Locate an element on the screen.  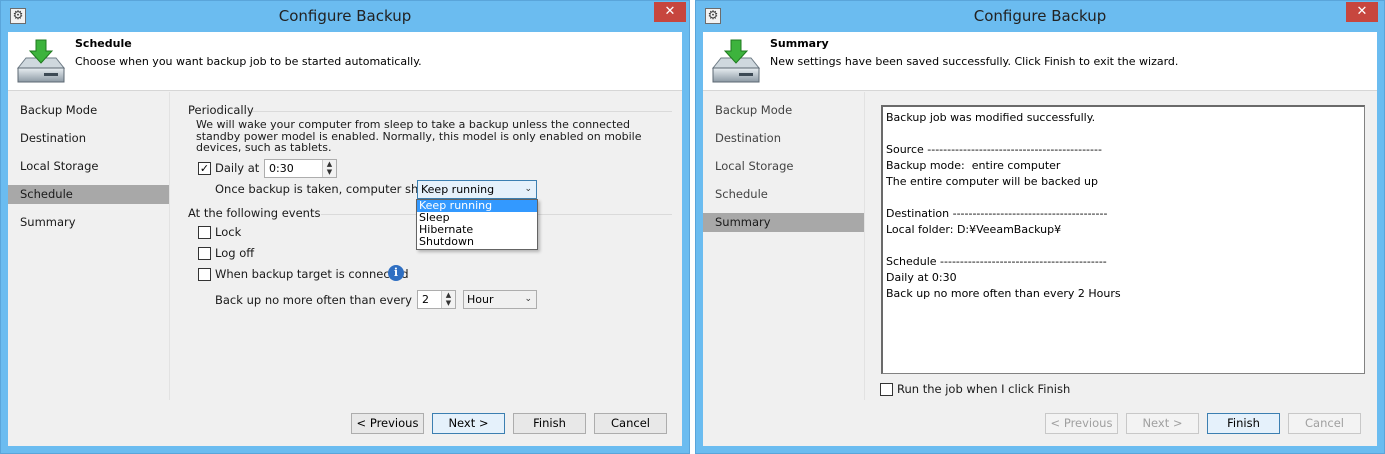
after-backup-dropdown-list: Keep running Sleep Hibernate Shutdown is located at coordinates (477, 224).